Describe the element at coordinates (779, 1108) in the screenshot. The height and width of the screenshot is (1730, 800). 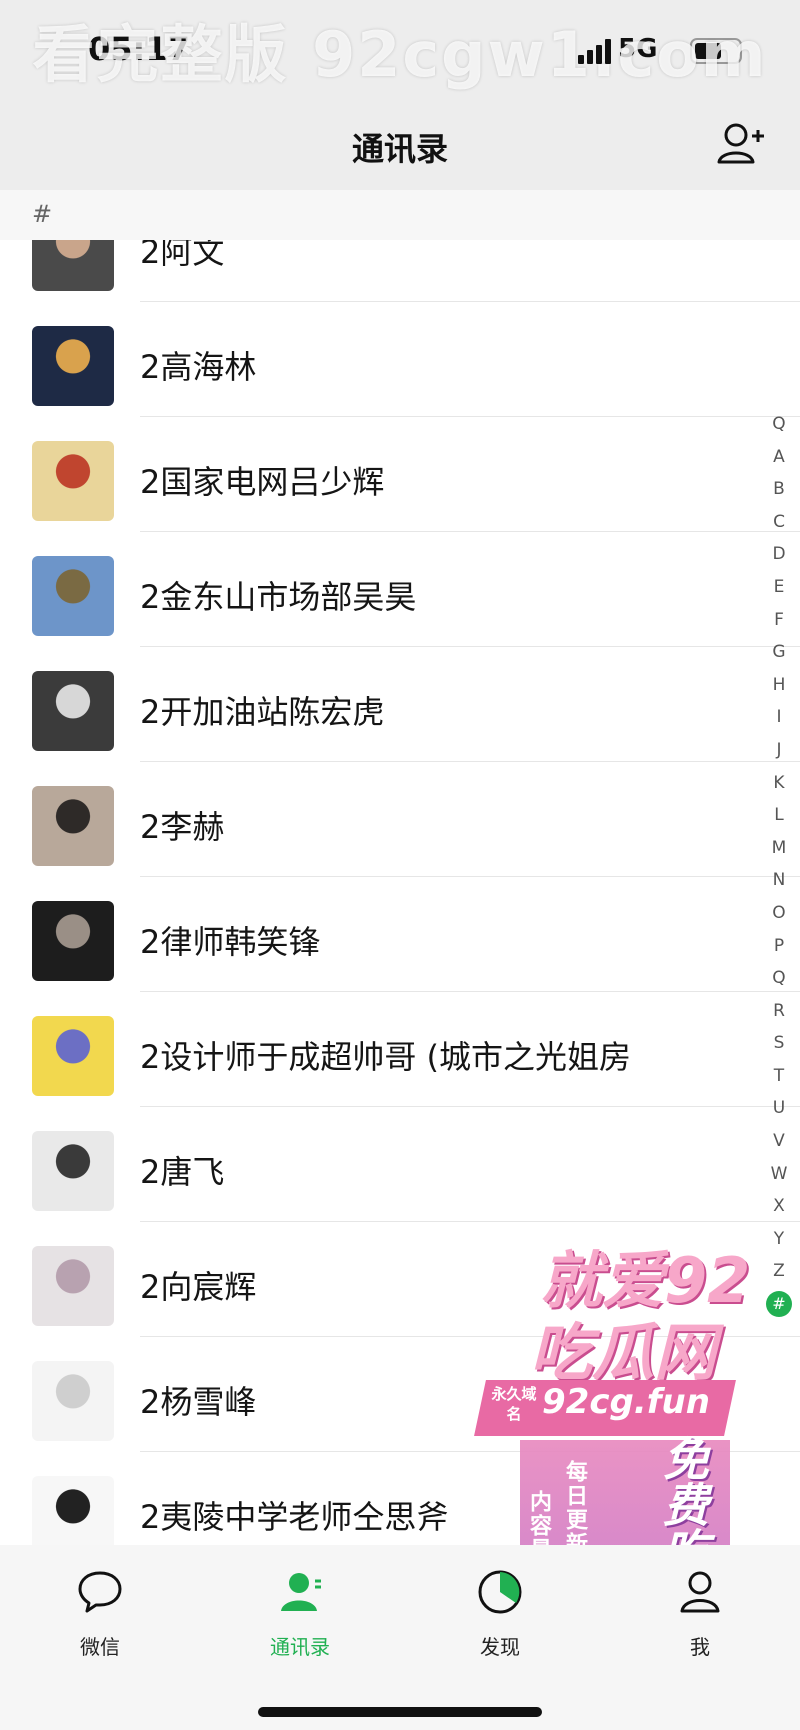
I see `index-letter: U` at that location.